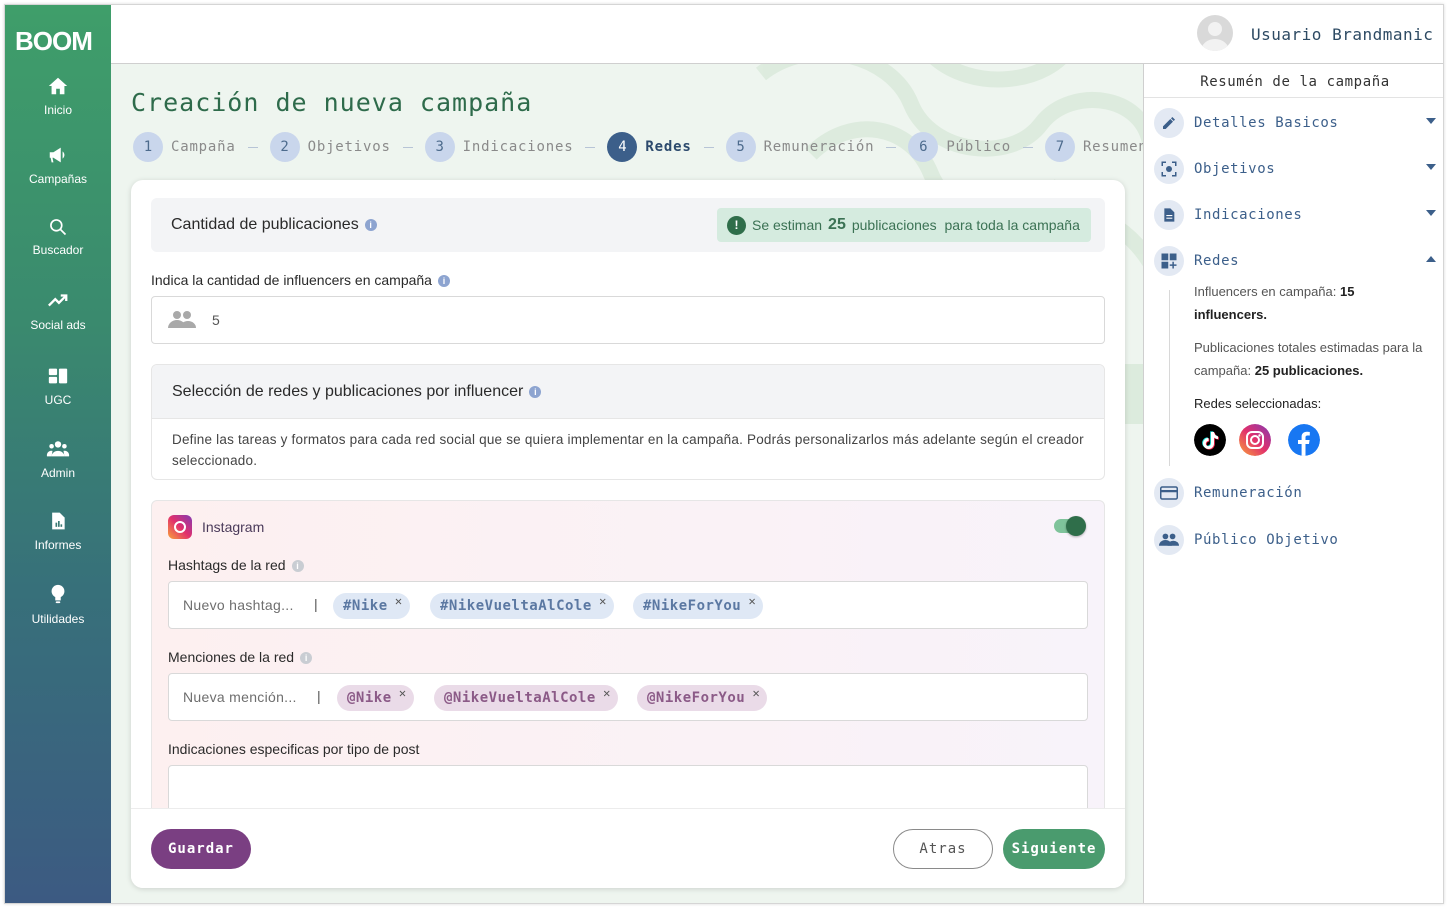 Image resolution: width=1448 pixels, height=911 pixels. What do you see at coordinates (1093, 147) in the screenshot?
I see `step-resumen: 7 Resumen` at bounding box center [1093, 147].